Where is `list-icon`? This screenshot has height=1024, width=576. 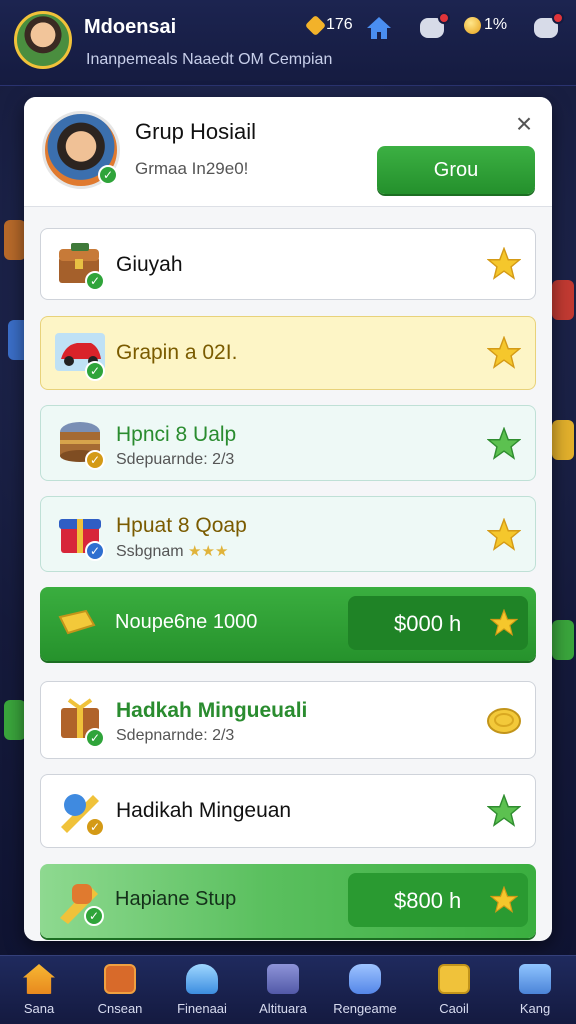 list-icon is located at coordinates (535, 979).